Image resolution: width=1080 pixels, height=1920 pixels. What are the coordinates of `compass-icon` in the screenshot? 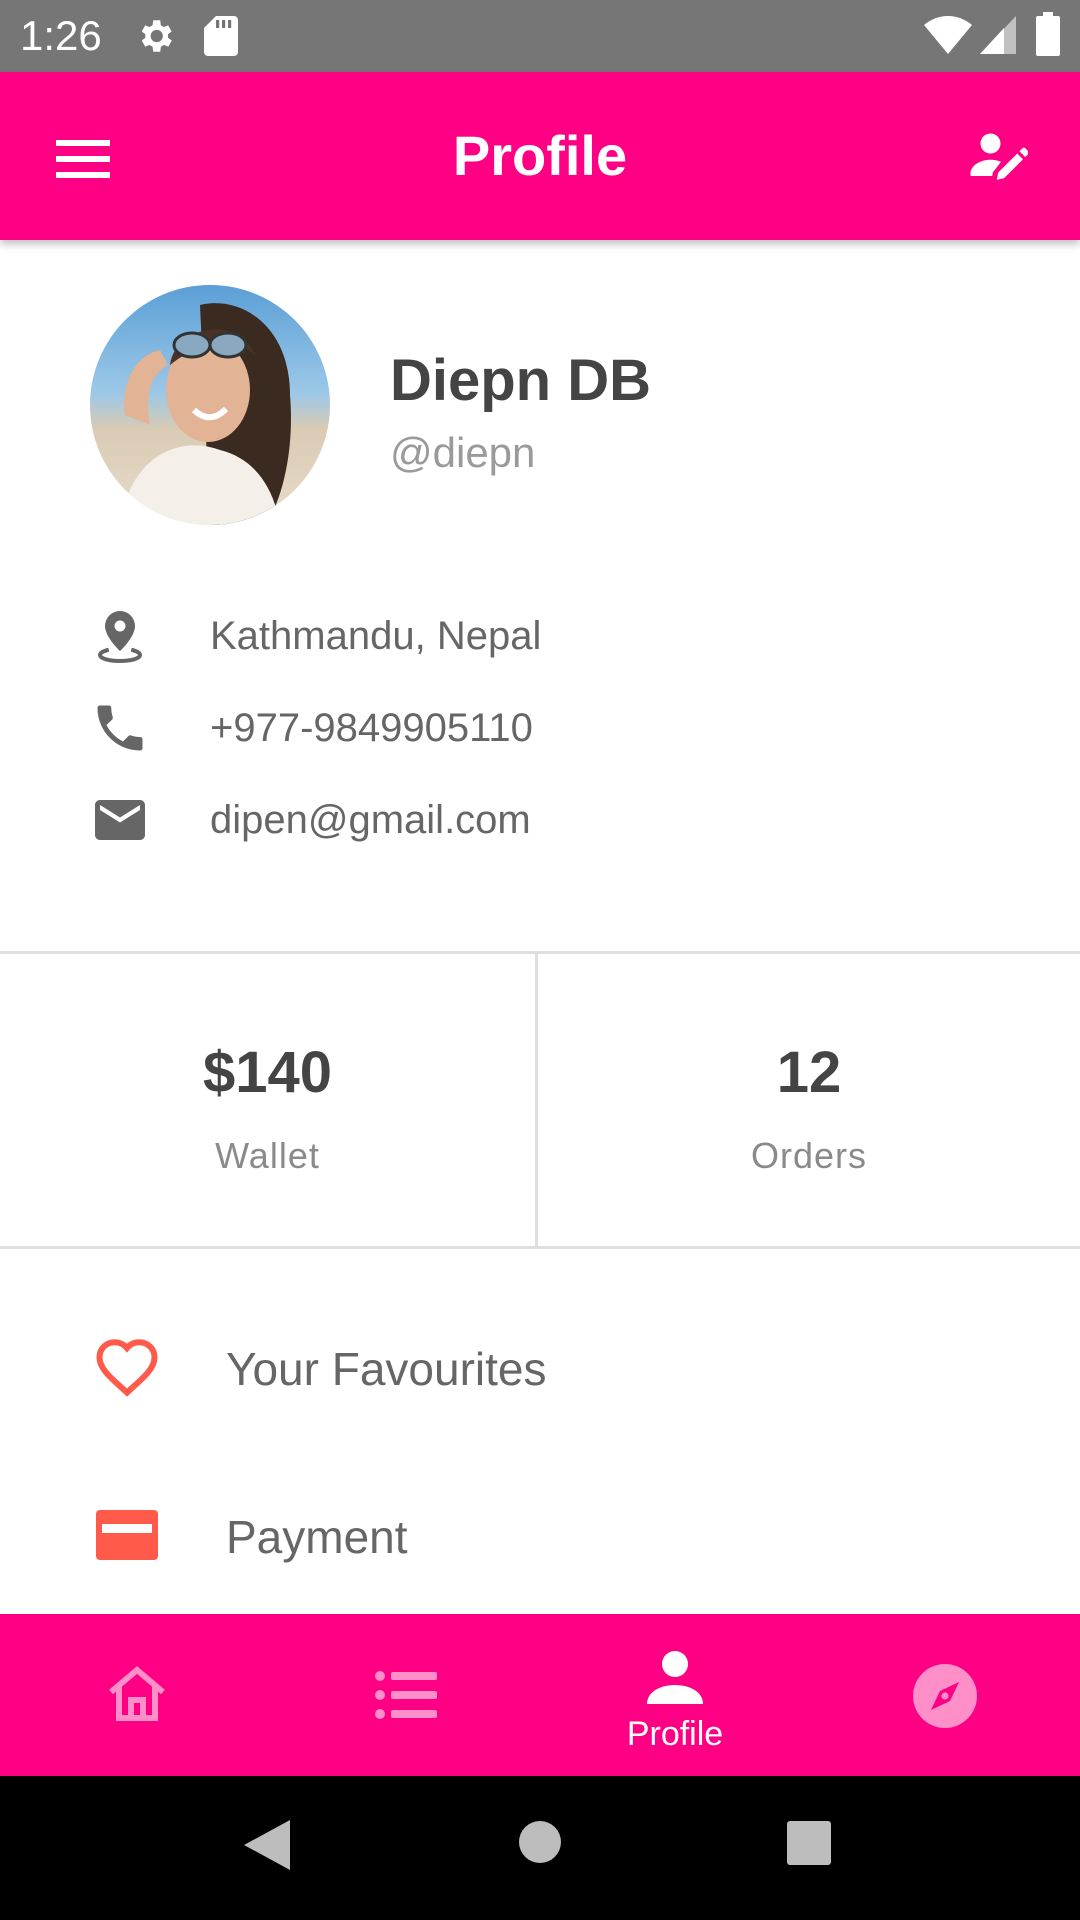 It's located at (945, 1698).